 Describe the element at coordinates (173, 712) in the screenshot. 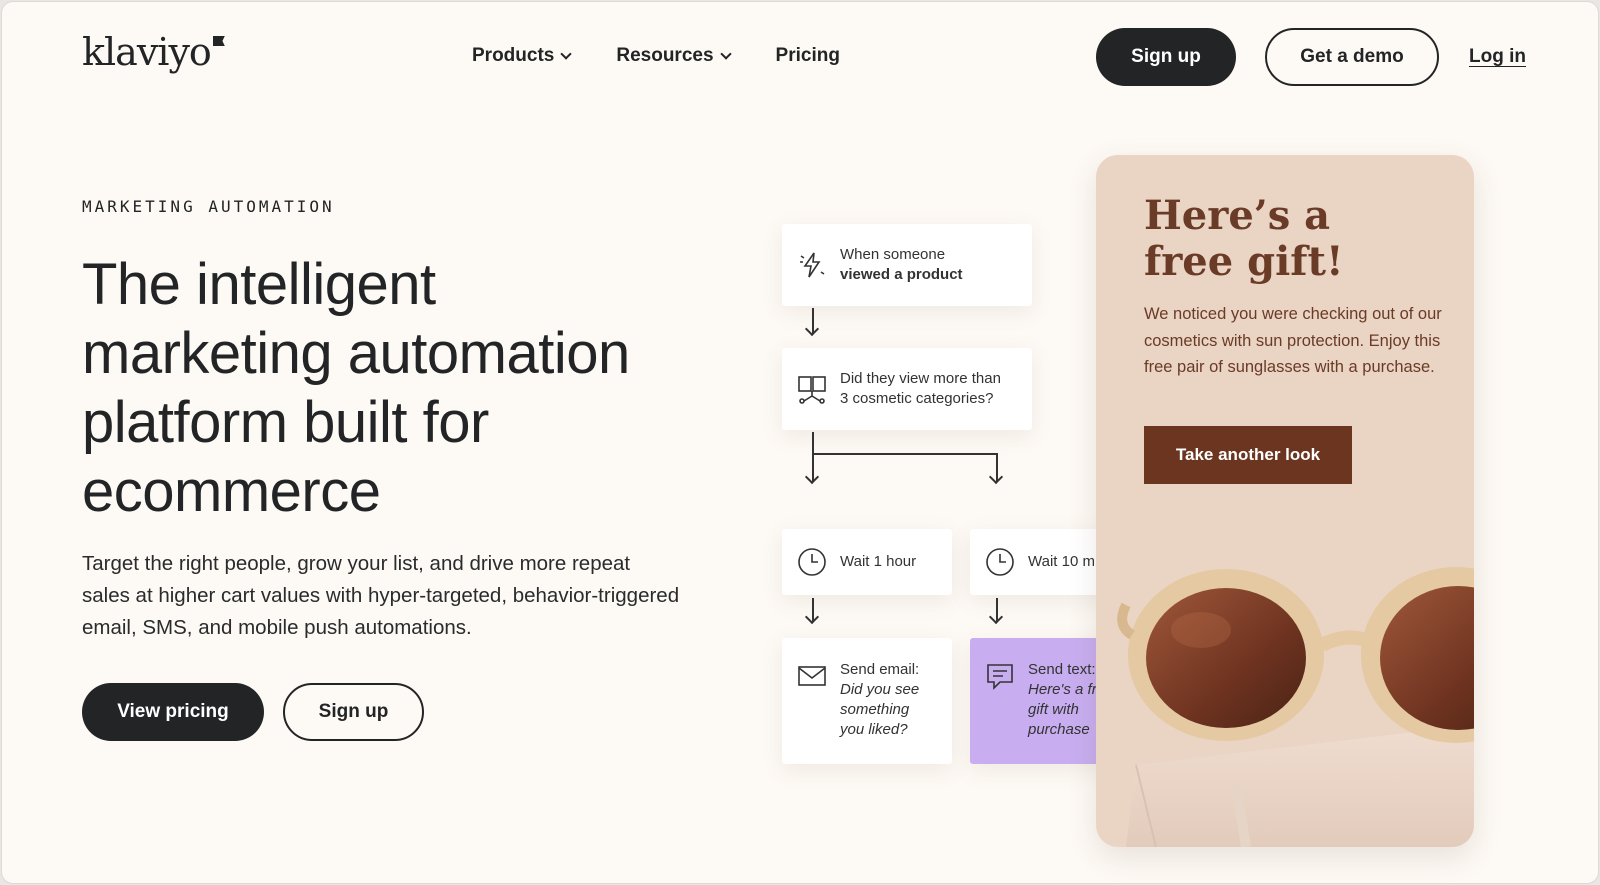

I see `view-pricing-button: View pricing` at that location.